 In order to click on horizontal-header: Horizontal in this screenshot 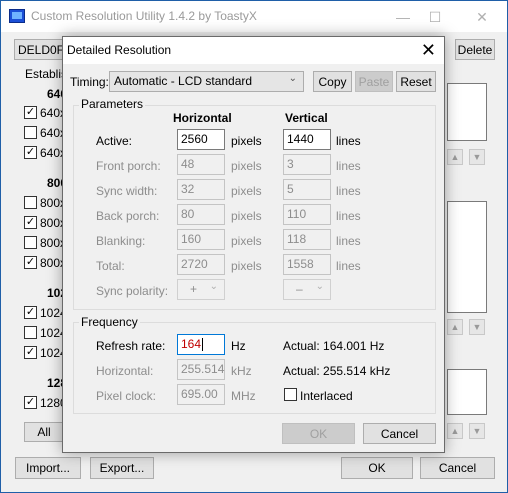, I will do `click(202, 118)`.